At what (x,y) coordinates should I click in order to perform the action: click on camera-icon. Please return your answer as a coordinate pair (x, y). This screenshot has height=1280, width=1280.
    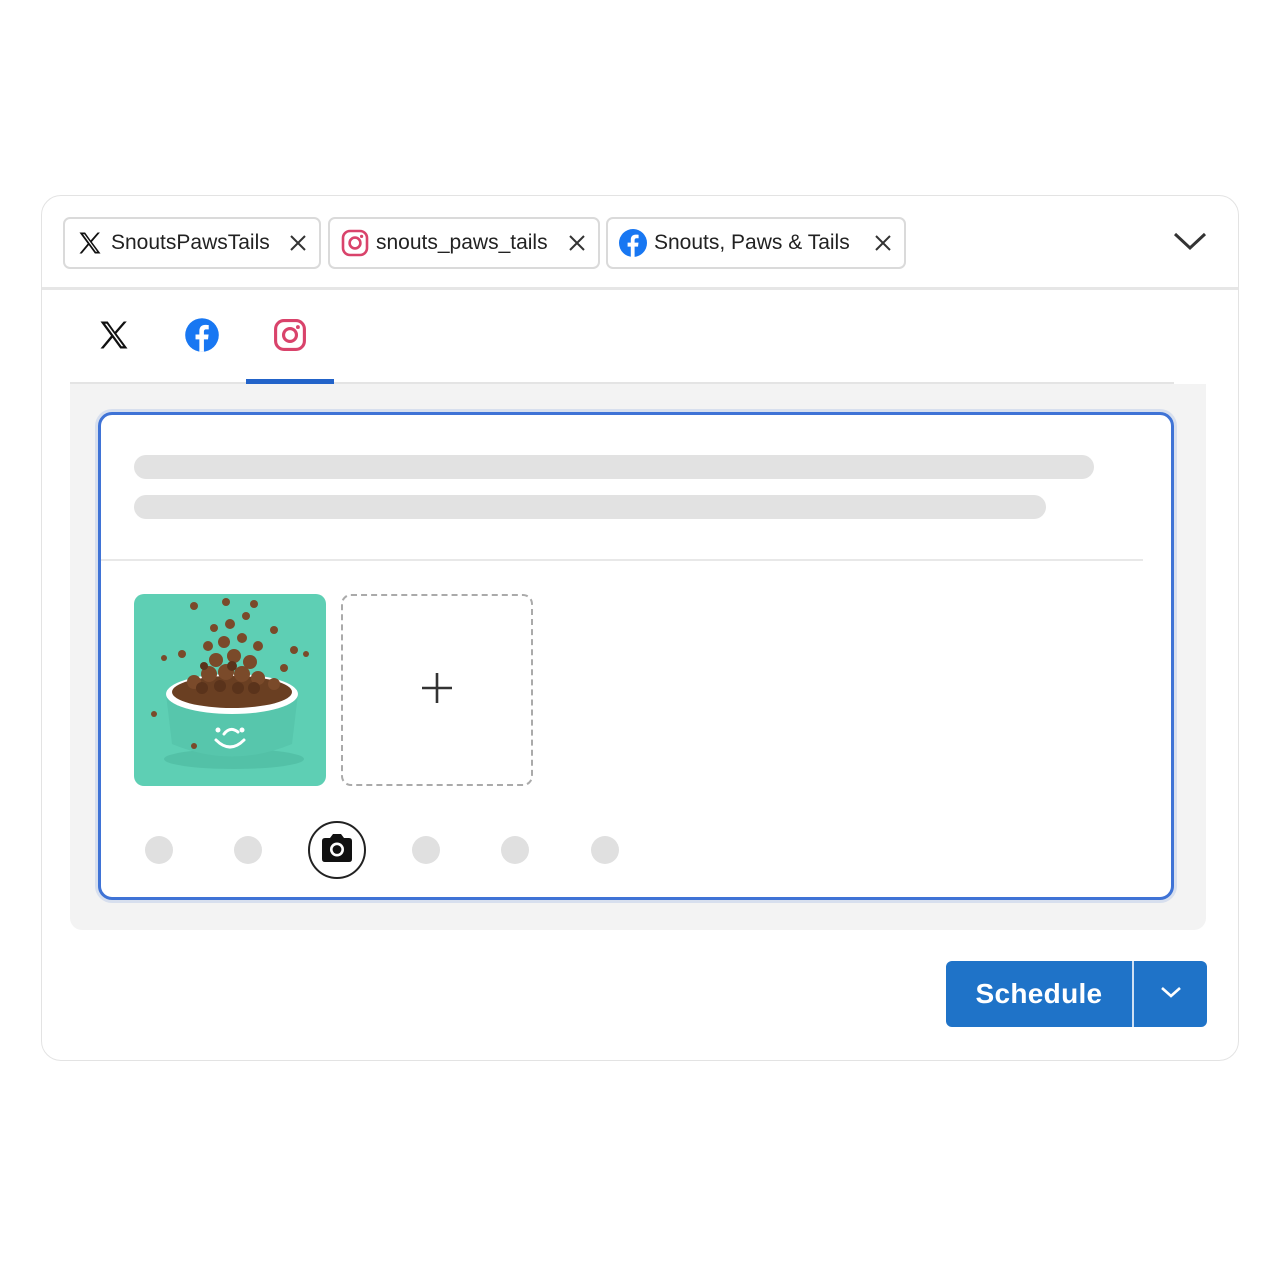
    Looking at the image, I should click on (337, 850).